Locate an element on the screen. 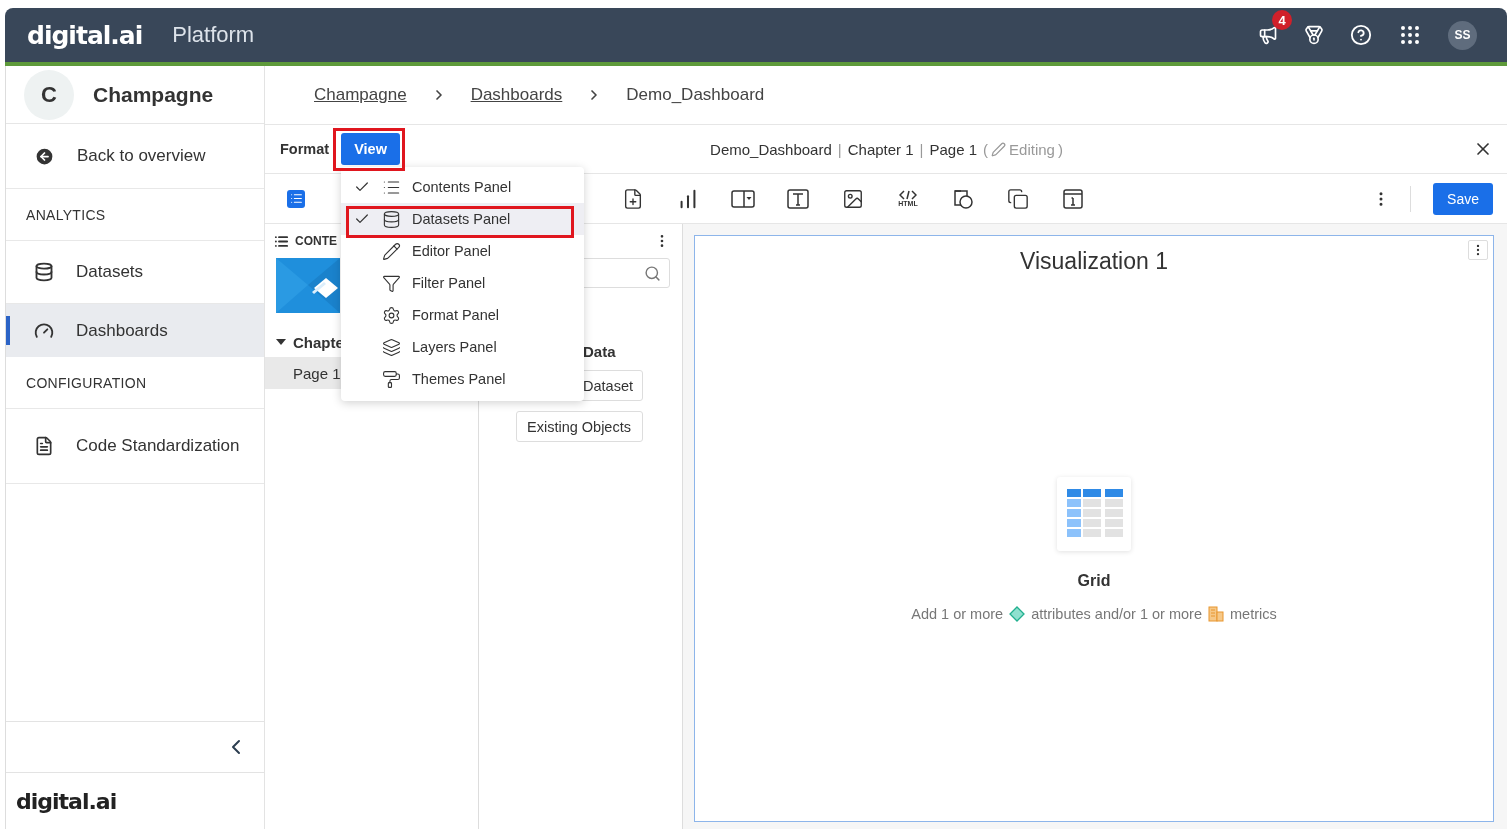 This screenshot has width=1512, height=829. menu-item: Contents Panel is located at coordinates (462, 187).